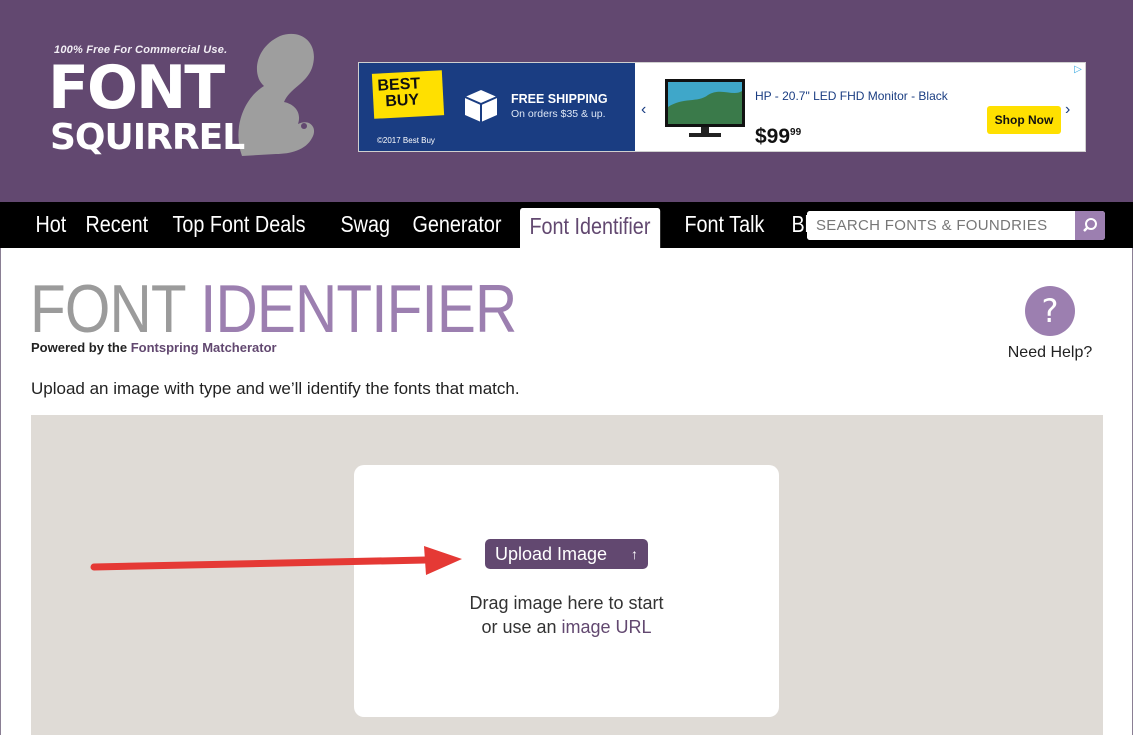 This screenshot has height=735, width=1133. What do you see at coordinates (607, 627) in the screenshot?
I see `image-url-link: image URL` at bounding box center [607, 627].